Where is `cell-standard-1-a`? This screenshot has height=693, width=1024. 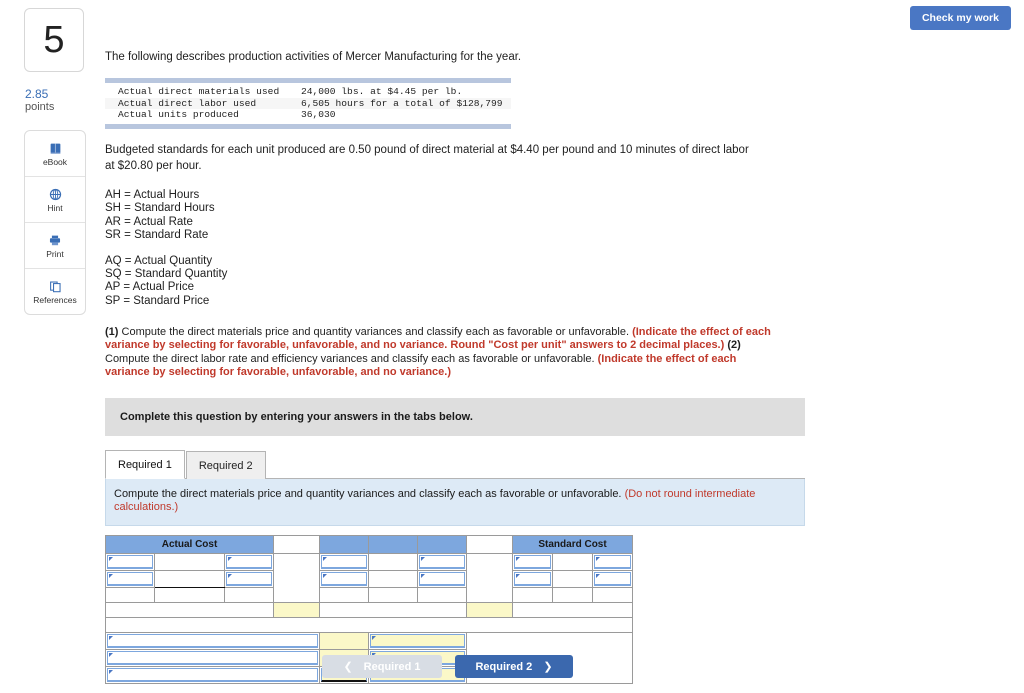 cell-standard-1-a is located at coordinates (533, 561).